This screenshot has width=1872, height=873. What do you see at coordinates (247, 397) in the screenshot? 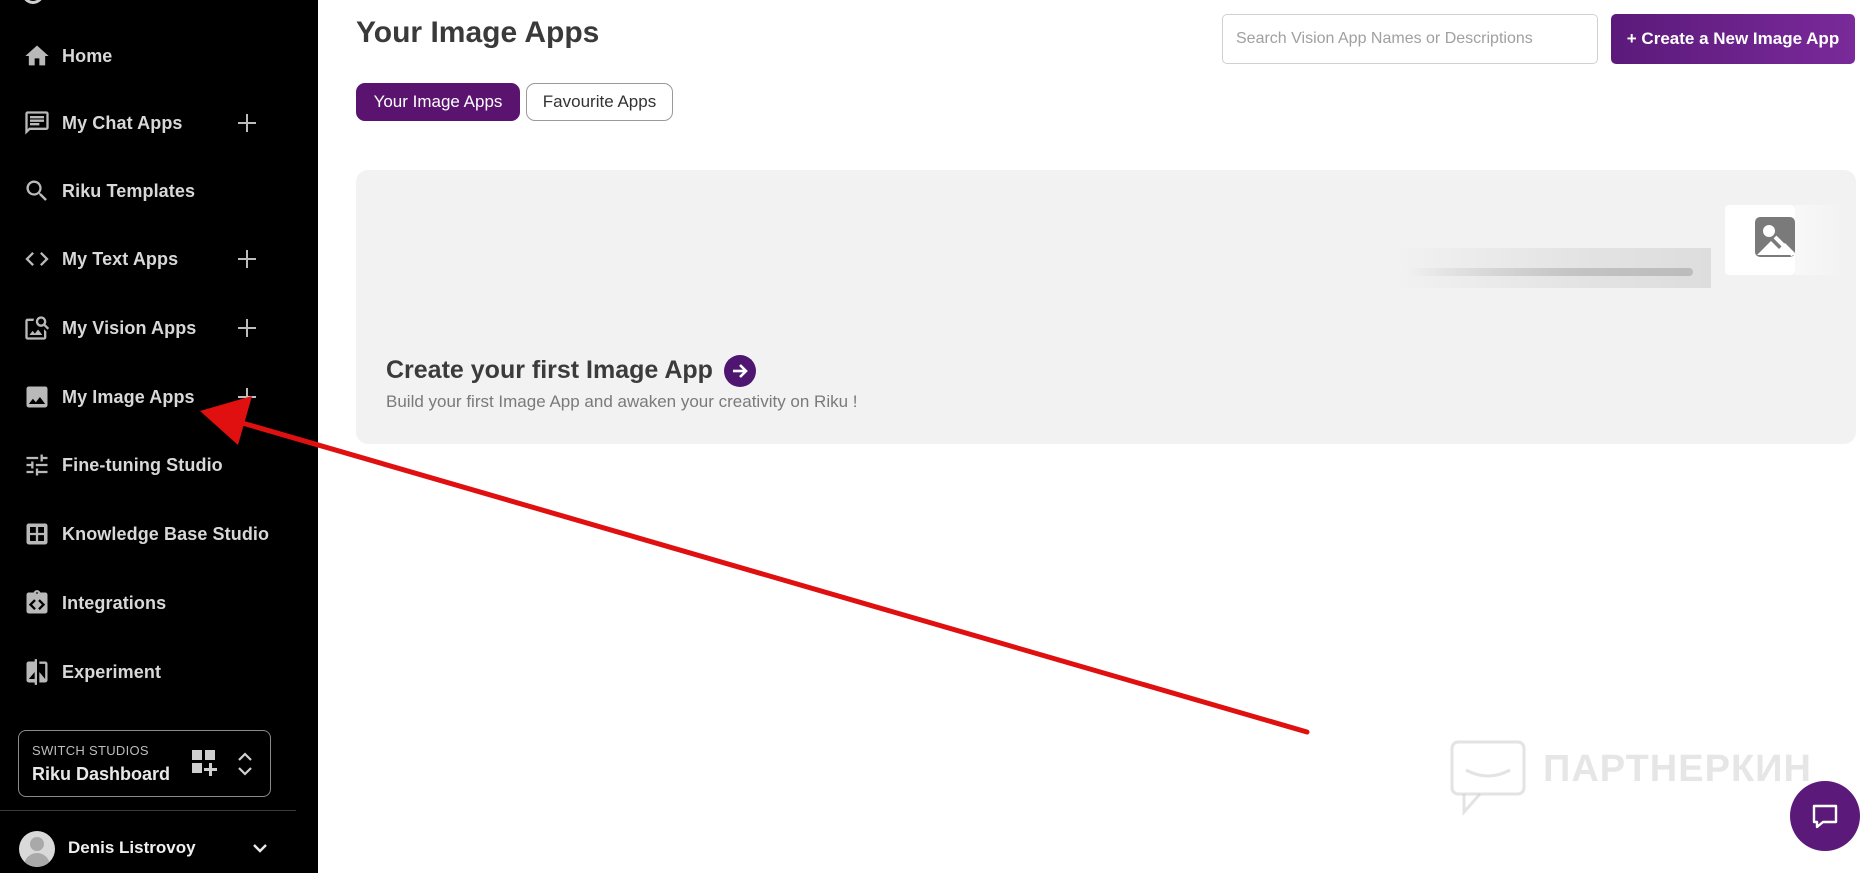
I see `add-image-app-plus-icon` at bounding box center [247, 397].